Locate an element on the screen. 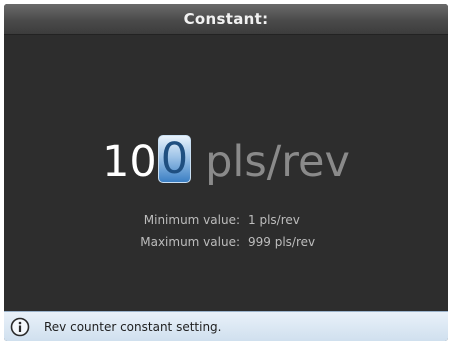 The height and width of the screenshot is (344, 452). maximum-value: 999 pls/rev is located at coordinates (282, 242).